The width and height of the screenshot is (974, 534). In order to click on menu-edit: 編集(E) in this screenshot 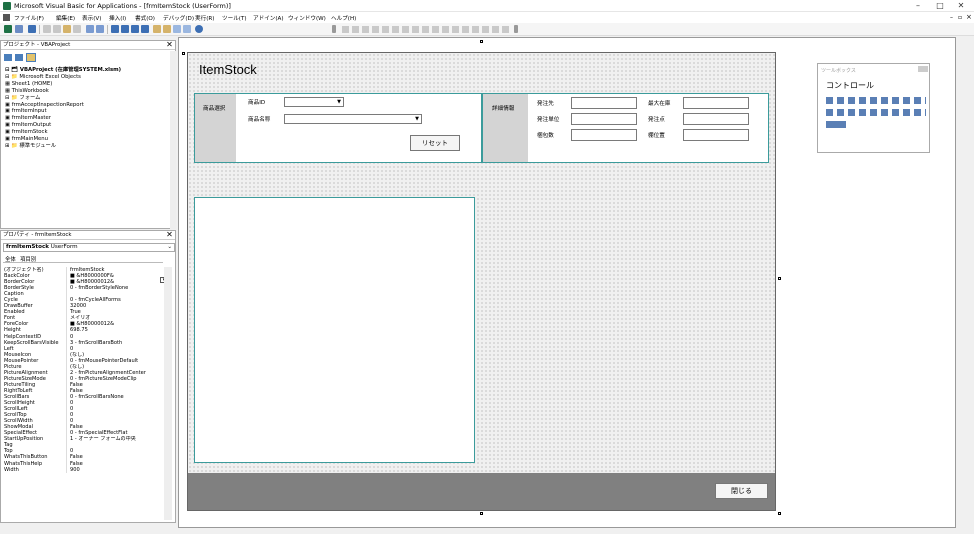, I will do `click(65, 18)`.